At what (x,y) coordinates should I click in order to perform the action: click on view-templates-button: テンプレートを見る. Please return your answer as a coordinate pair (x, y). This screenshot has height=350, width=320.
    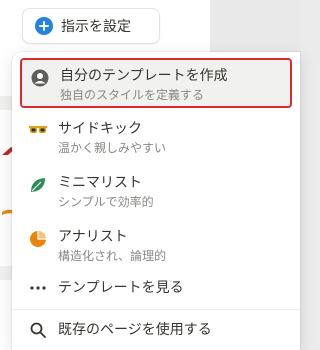
    Looking at the image, I should click on (156, 288).